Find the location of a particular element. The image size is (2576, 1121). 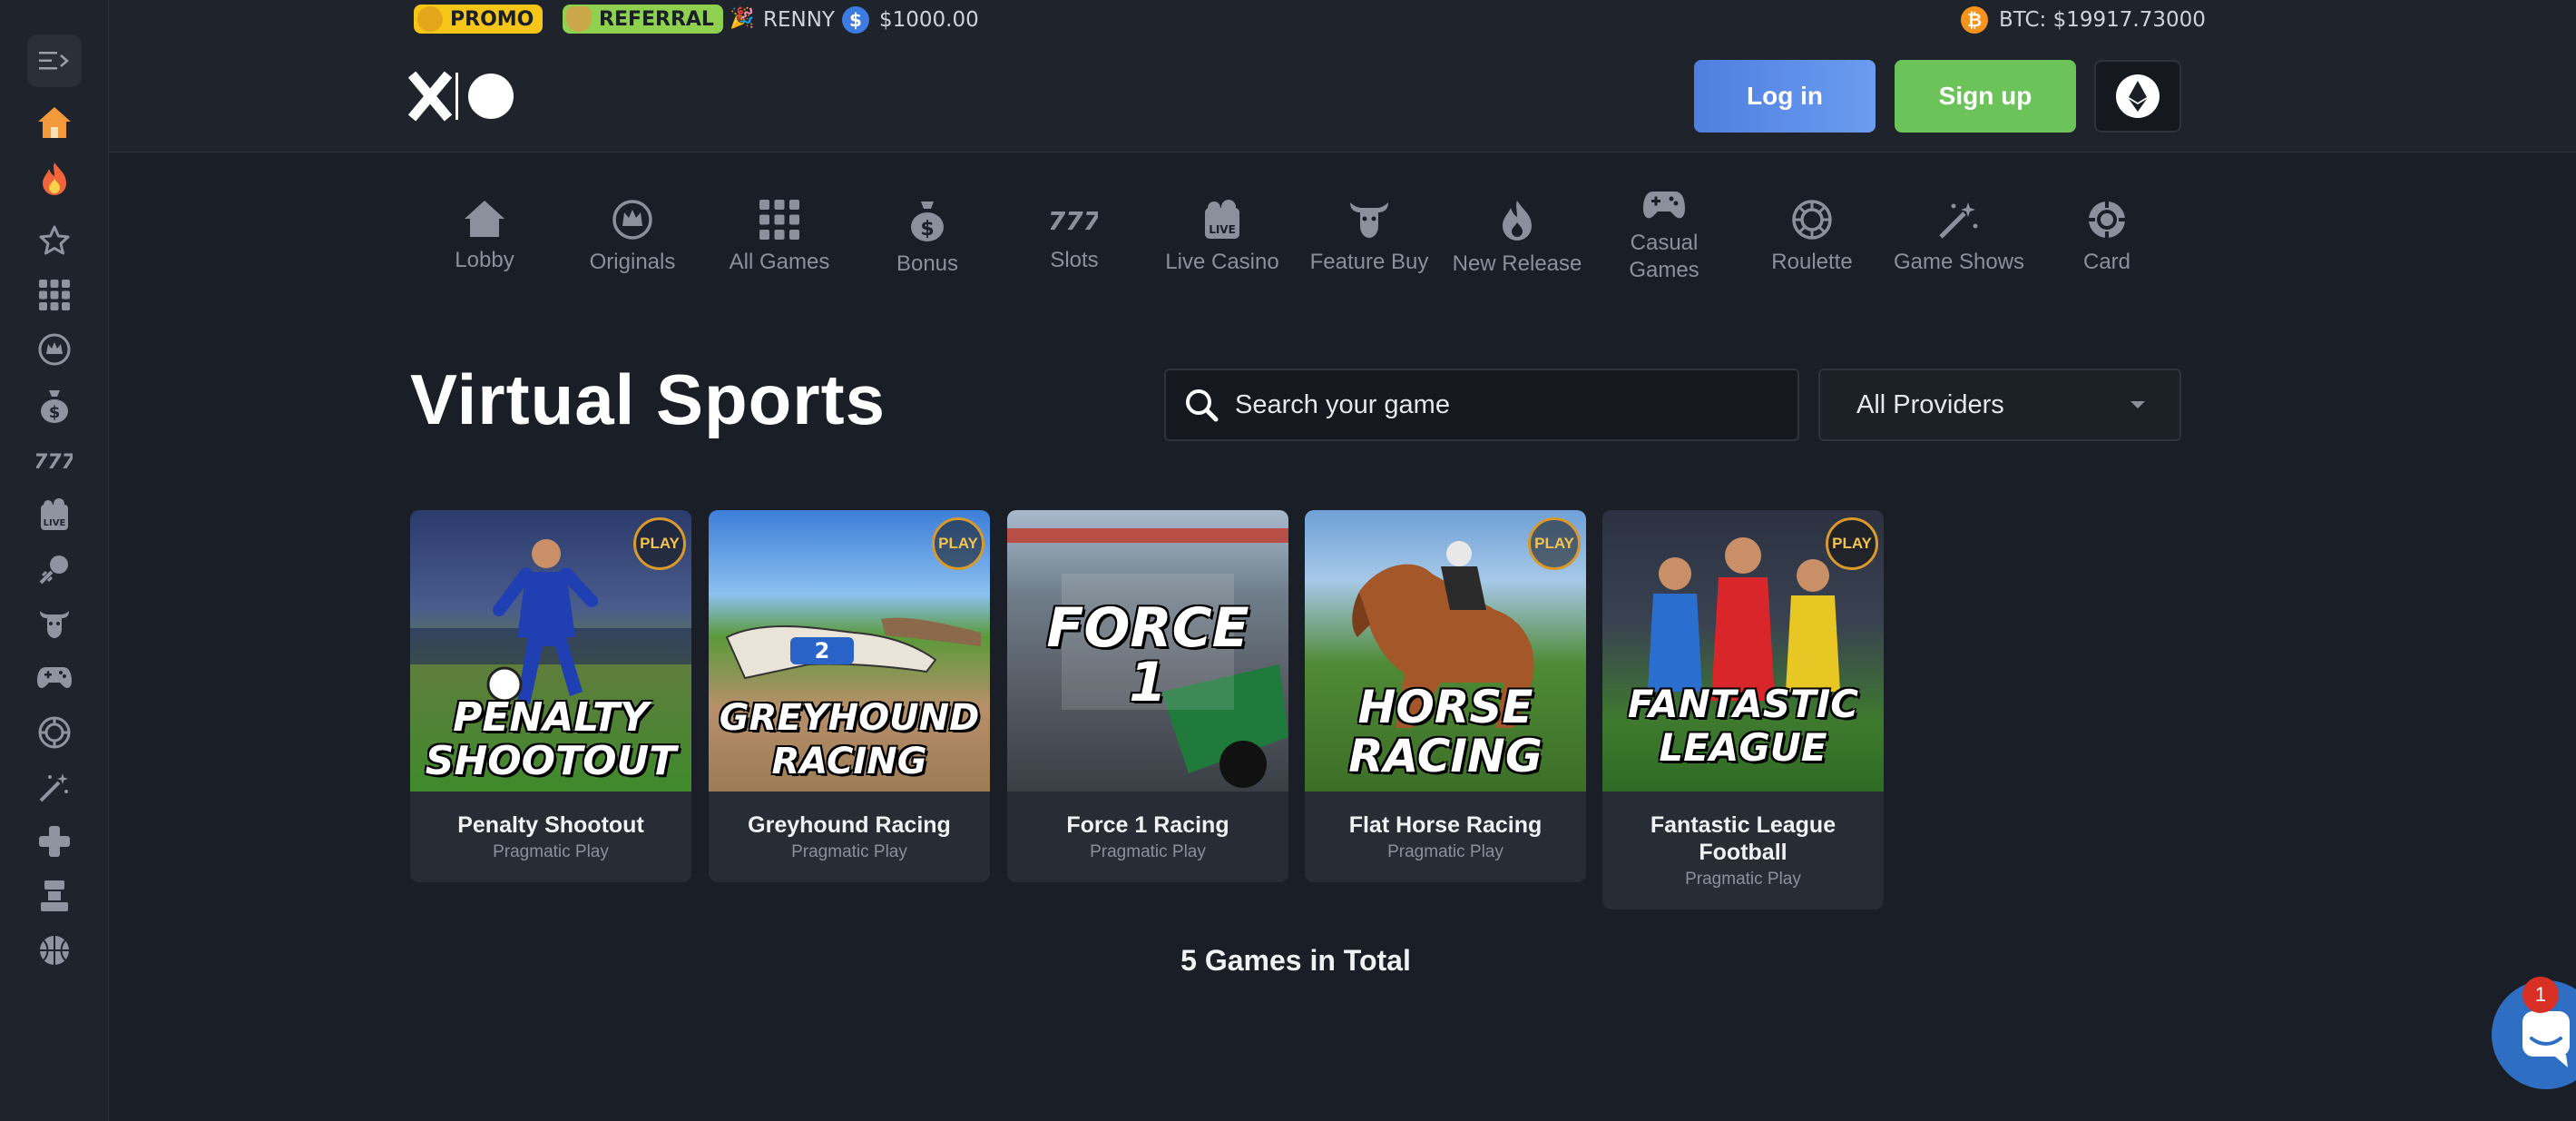

search-input is located at coordinates (1507, 404).